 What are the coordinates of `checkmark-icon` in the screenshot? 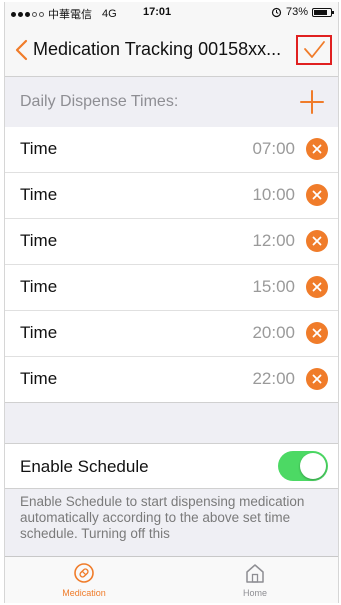 It's located at (314, 49).